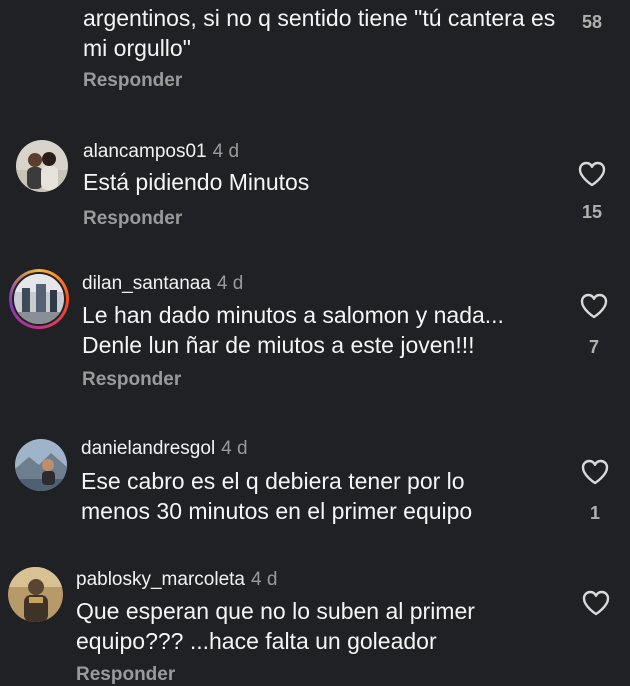 This screenshot has height=686, width=630. I want to click on like-count: 1, so click(594, 513).